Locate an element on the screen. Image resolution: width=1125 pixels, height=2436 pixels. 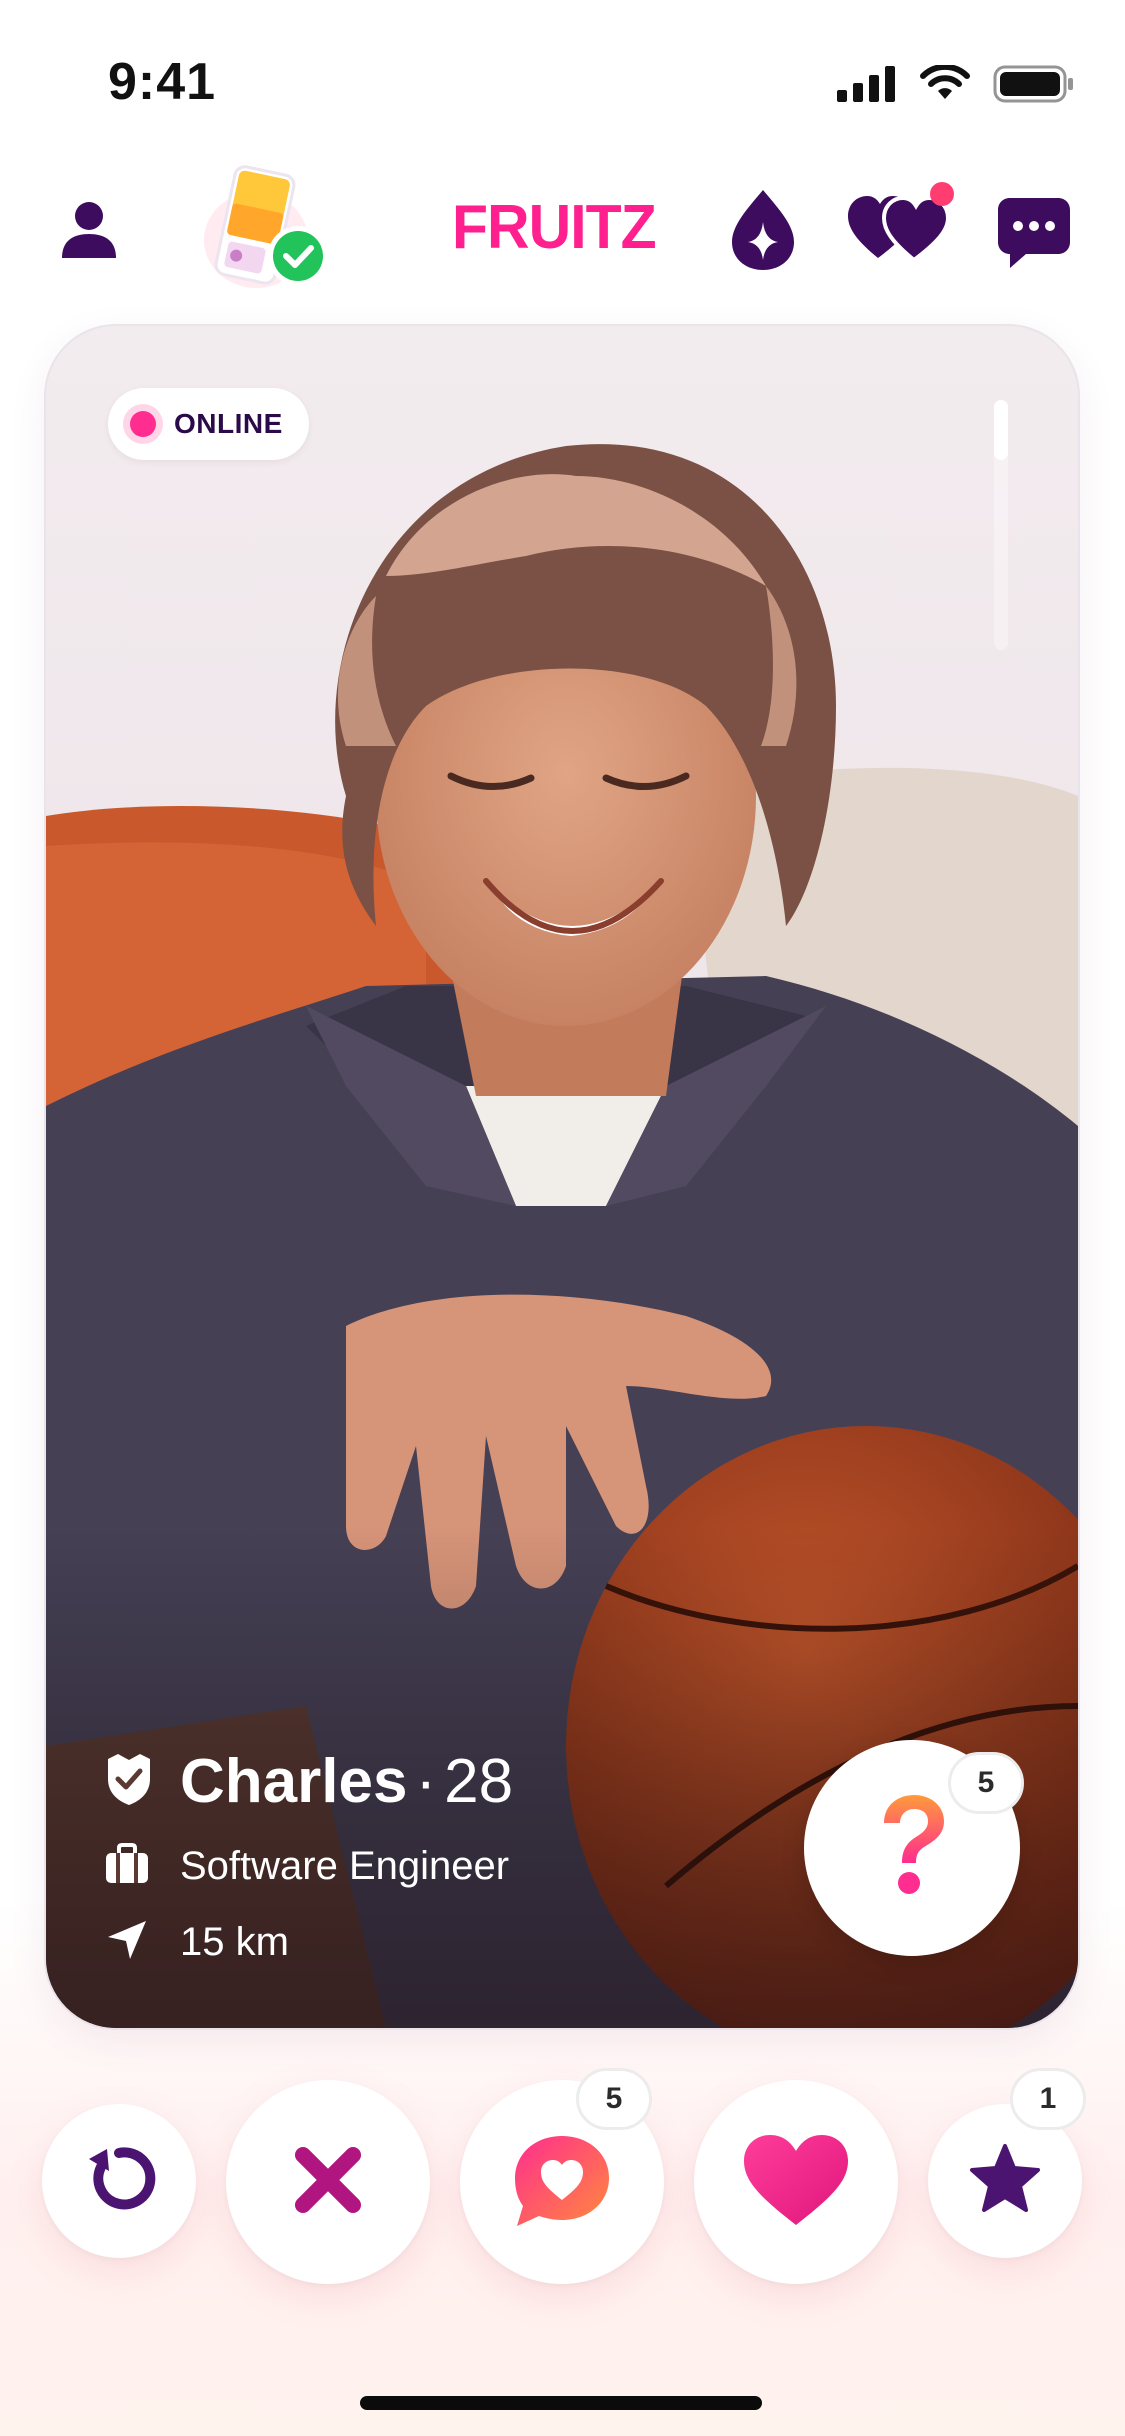
verified-fruit-icon is located at coordinates (271, 234).